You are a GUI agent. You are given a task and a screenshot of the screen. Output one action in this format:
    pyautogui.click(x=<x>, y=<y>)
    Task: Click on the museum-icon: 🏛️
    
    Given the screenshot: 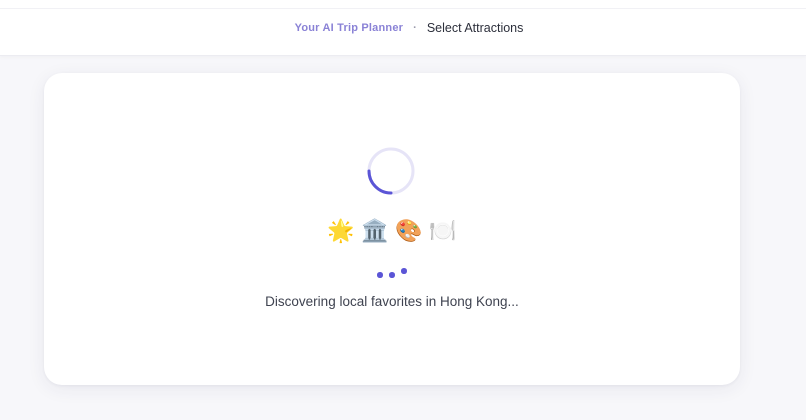 What is the action you would take?
    pyautogui.click(x=375, y=231)
    